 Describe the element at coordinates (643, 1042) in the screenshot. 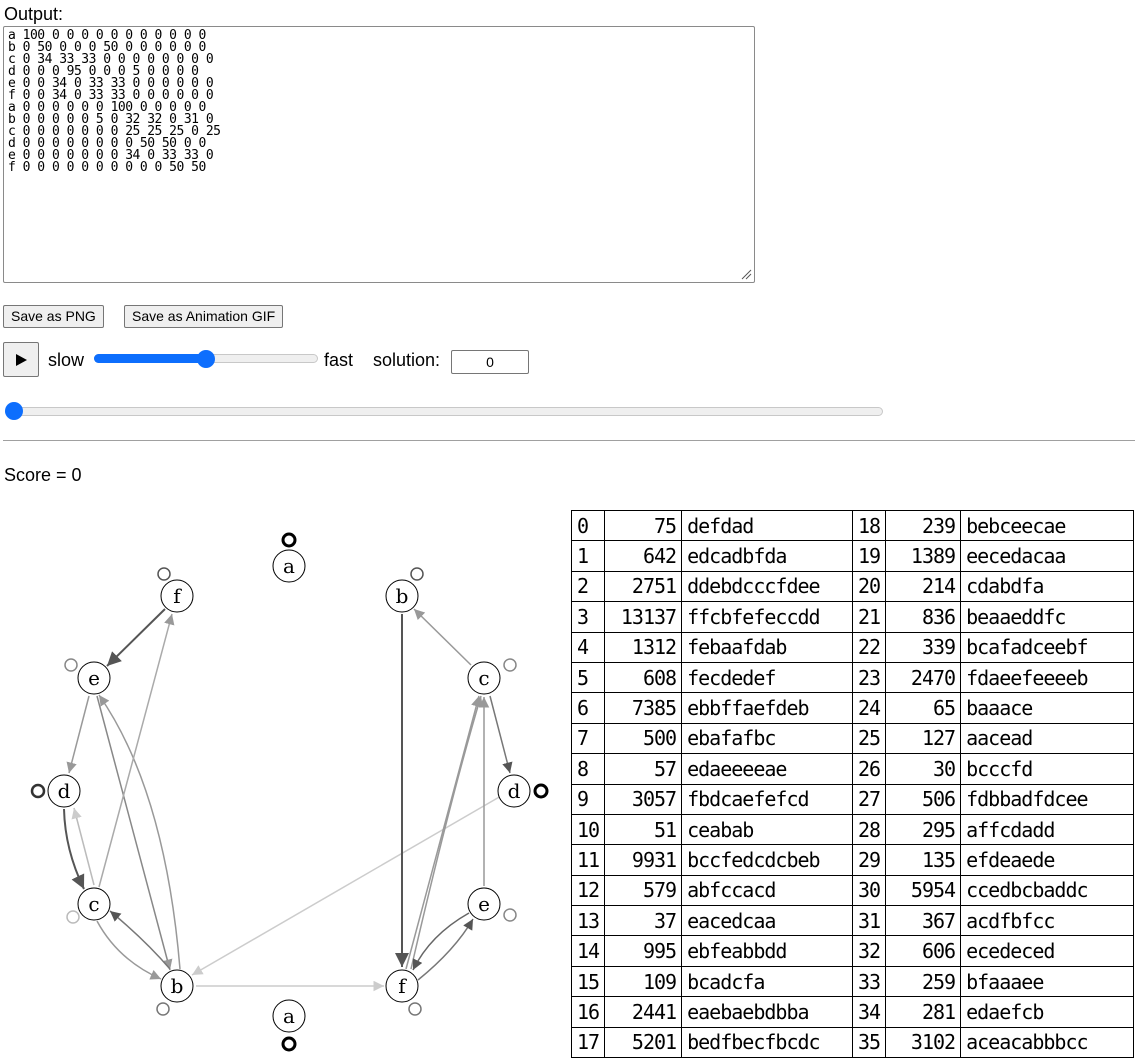

I see `row-score: 5201` at that location.